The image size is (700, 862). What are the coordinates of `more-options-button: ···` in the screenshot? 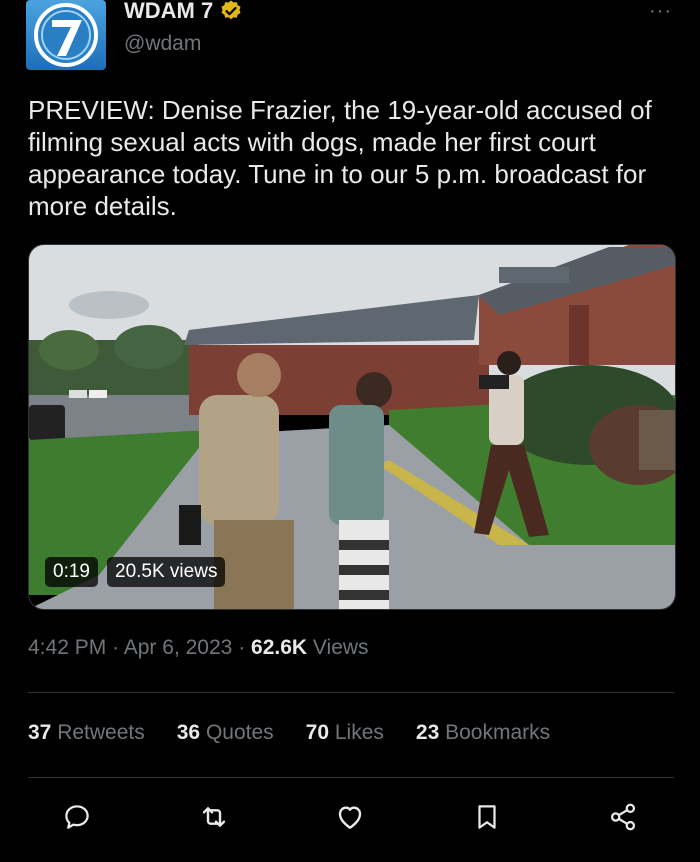 It's located at (660, 11).